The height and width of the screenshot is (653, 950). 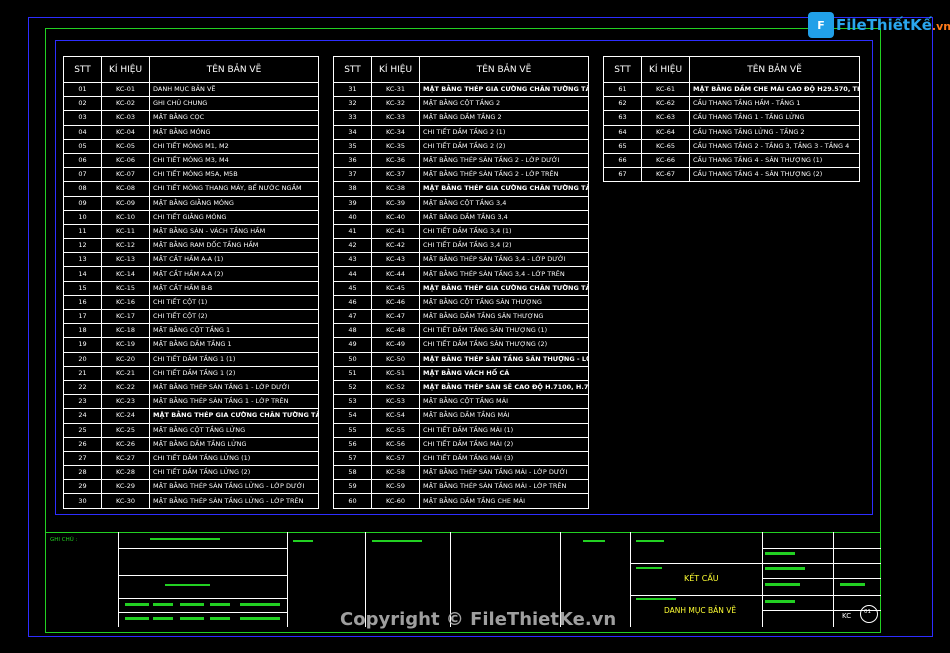 What do you see at coordinates (234, 189) in the screenshot?
I see `row-ten-ban-ve: CHI TIẾT MÓNG THANG MÁY, BỂ NƯỚC NGẦM` at bounding box center [234, 189].